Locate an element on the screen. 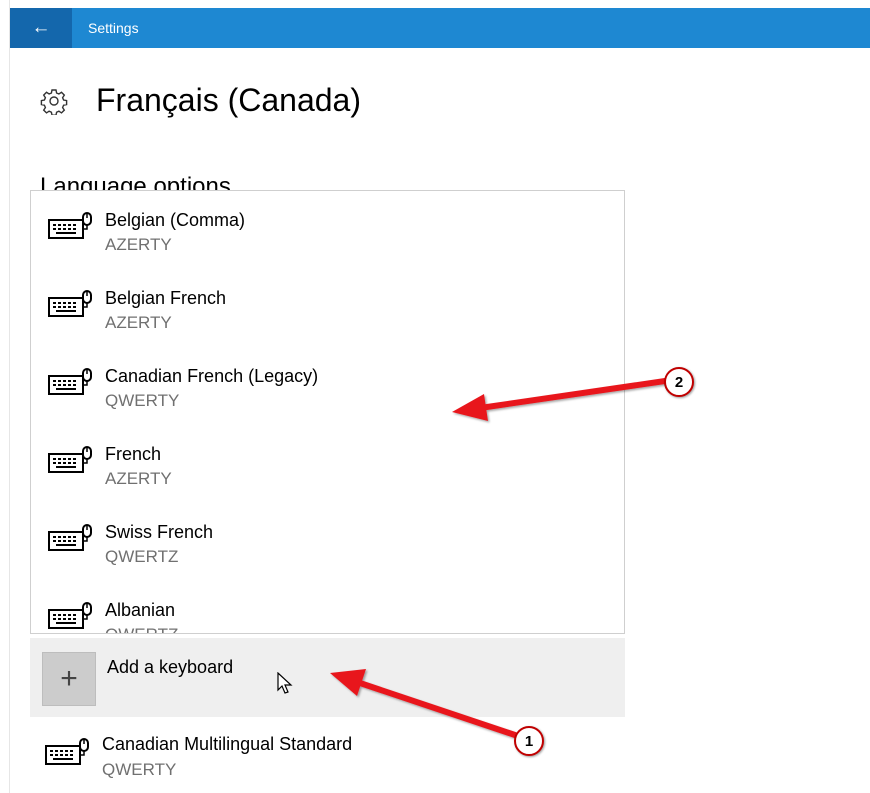 This screenshot has width=870, height=793. back-button: ← is located at coordinates (41, 28).